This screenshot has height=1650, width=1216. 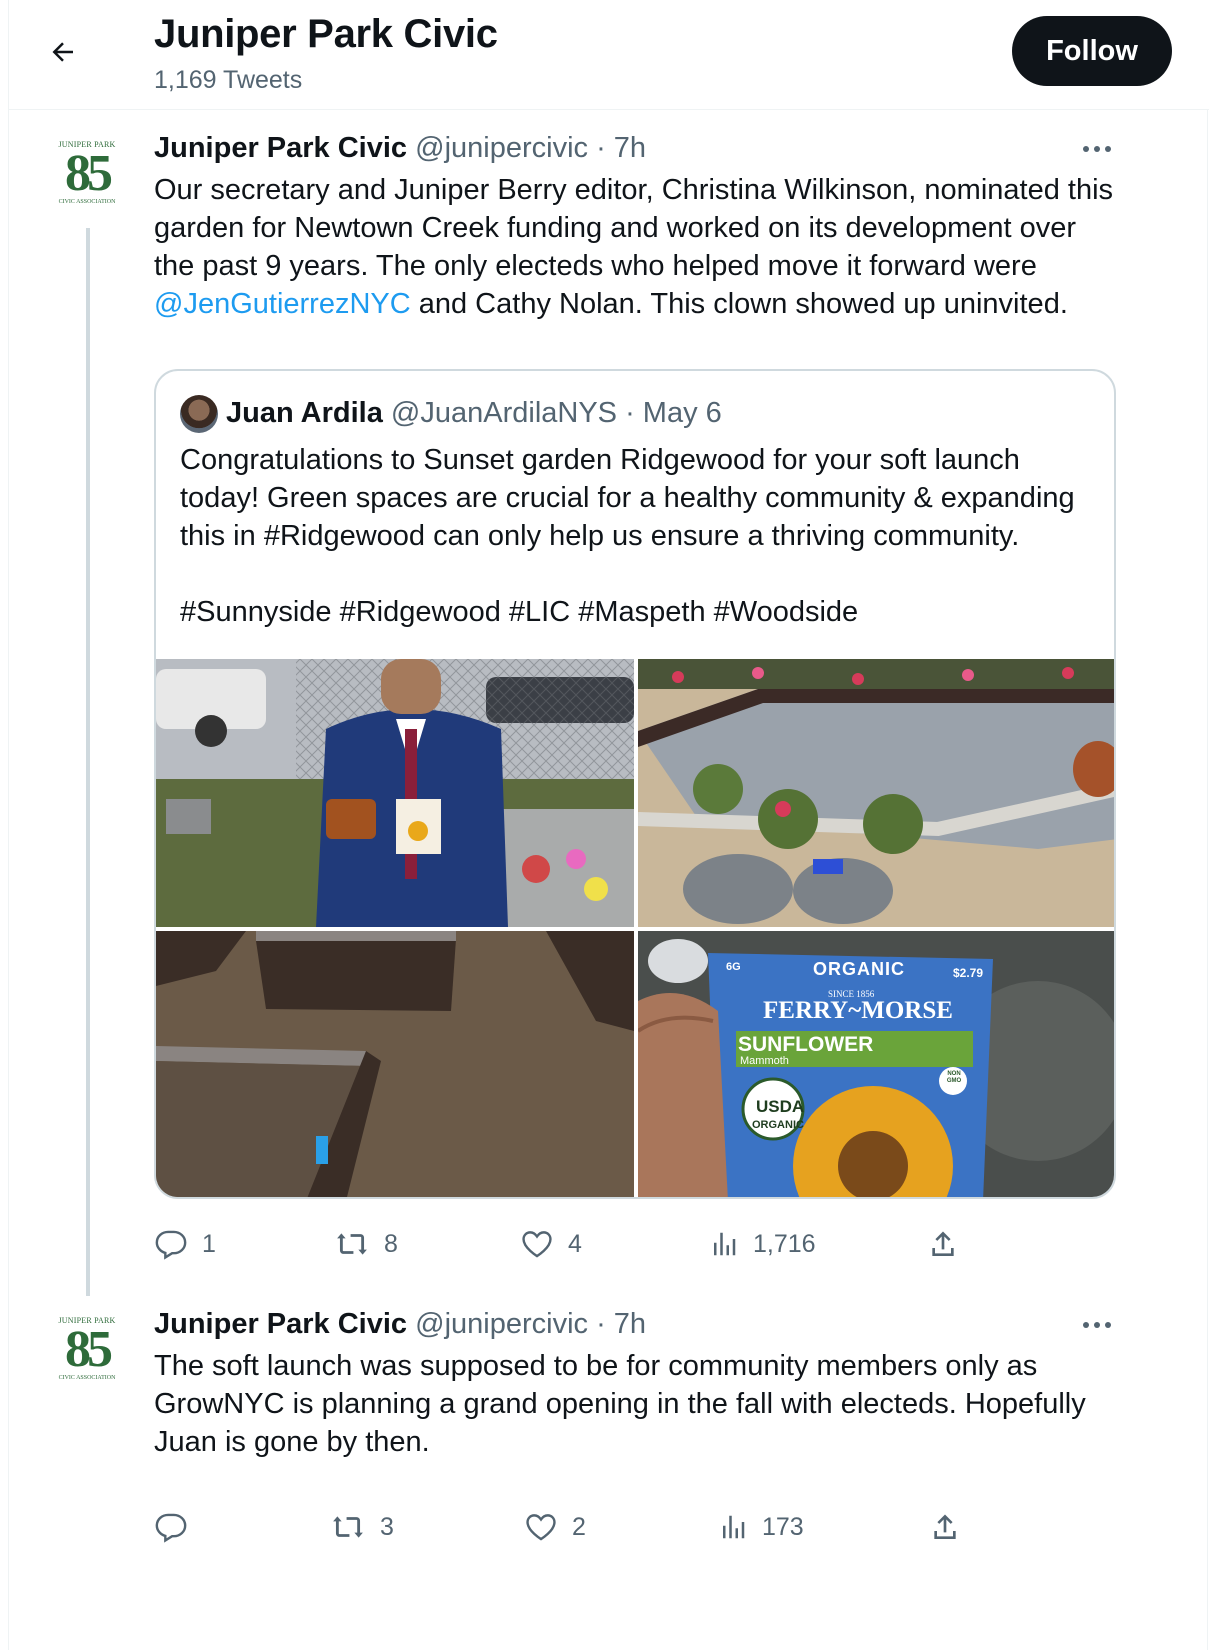 I want to click on reply-button: 1, so click(x=185, y=1244).